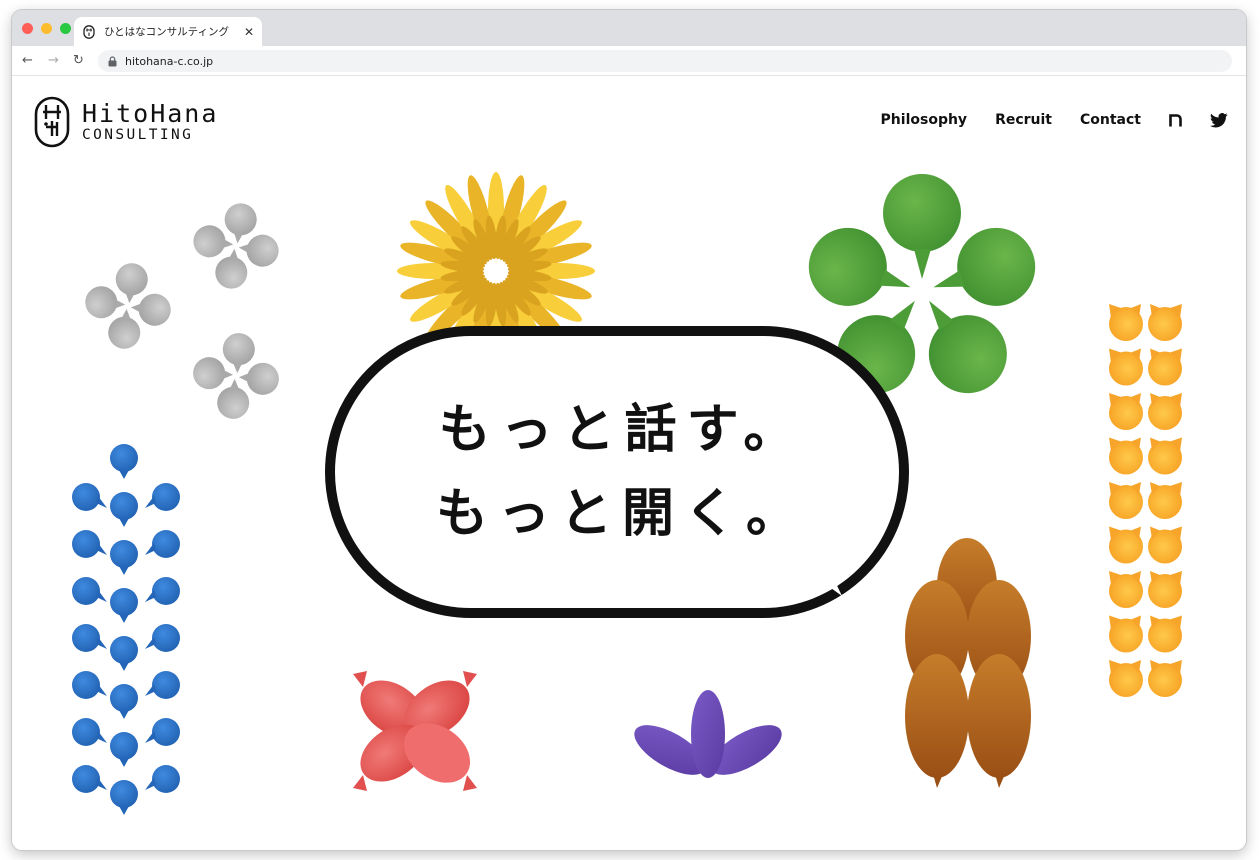  What do you see at coordinates (621, 514) in the screenshot?
I see `hero-line-2: もっと開く。` at bounding box center [621, 514].